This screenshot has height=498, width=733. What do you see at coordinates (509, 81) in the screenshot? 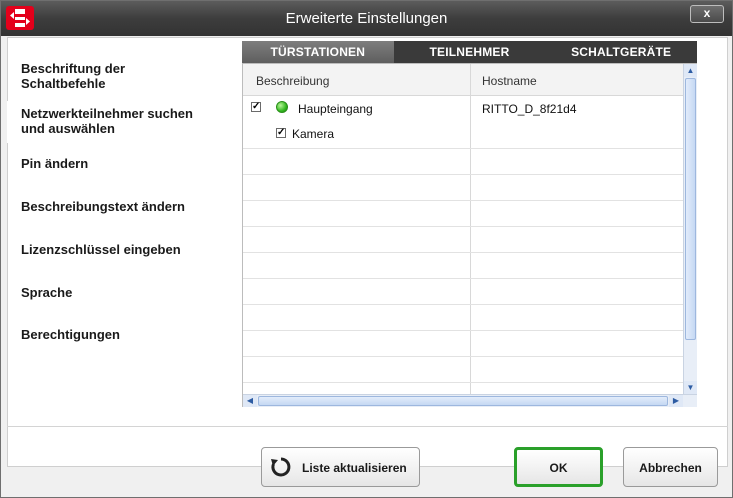
I see `column-header-hostname: Hostname` at bounding box center [509, 81].